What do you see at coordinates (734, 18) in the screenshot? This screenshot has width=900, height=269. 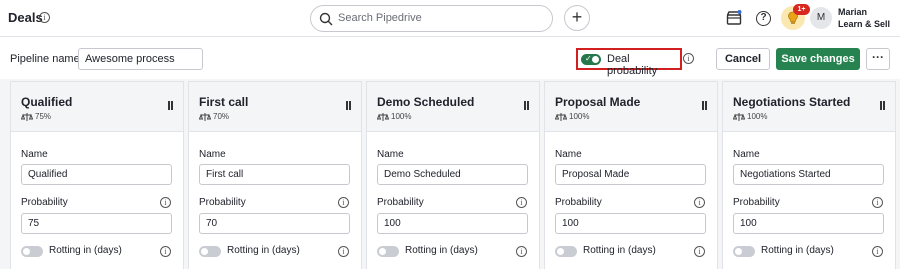 I see `marketplace-icon` at bounding box center [734, 18].